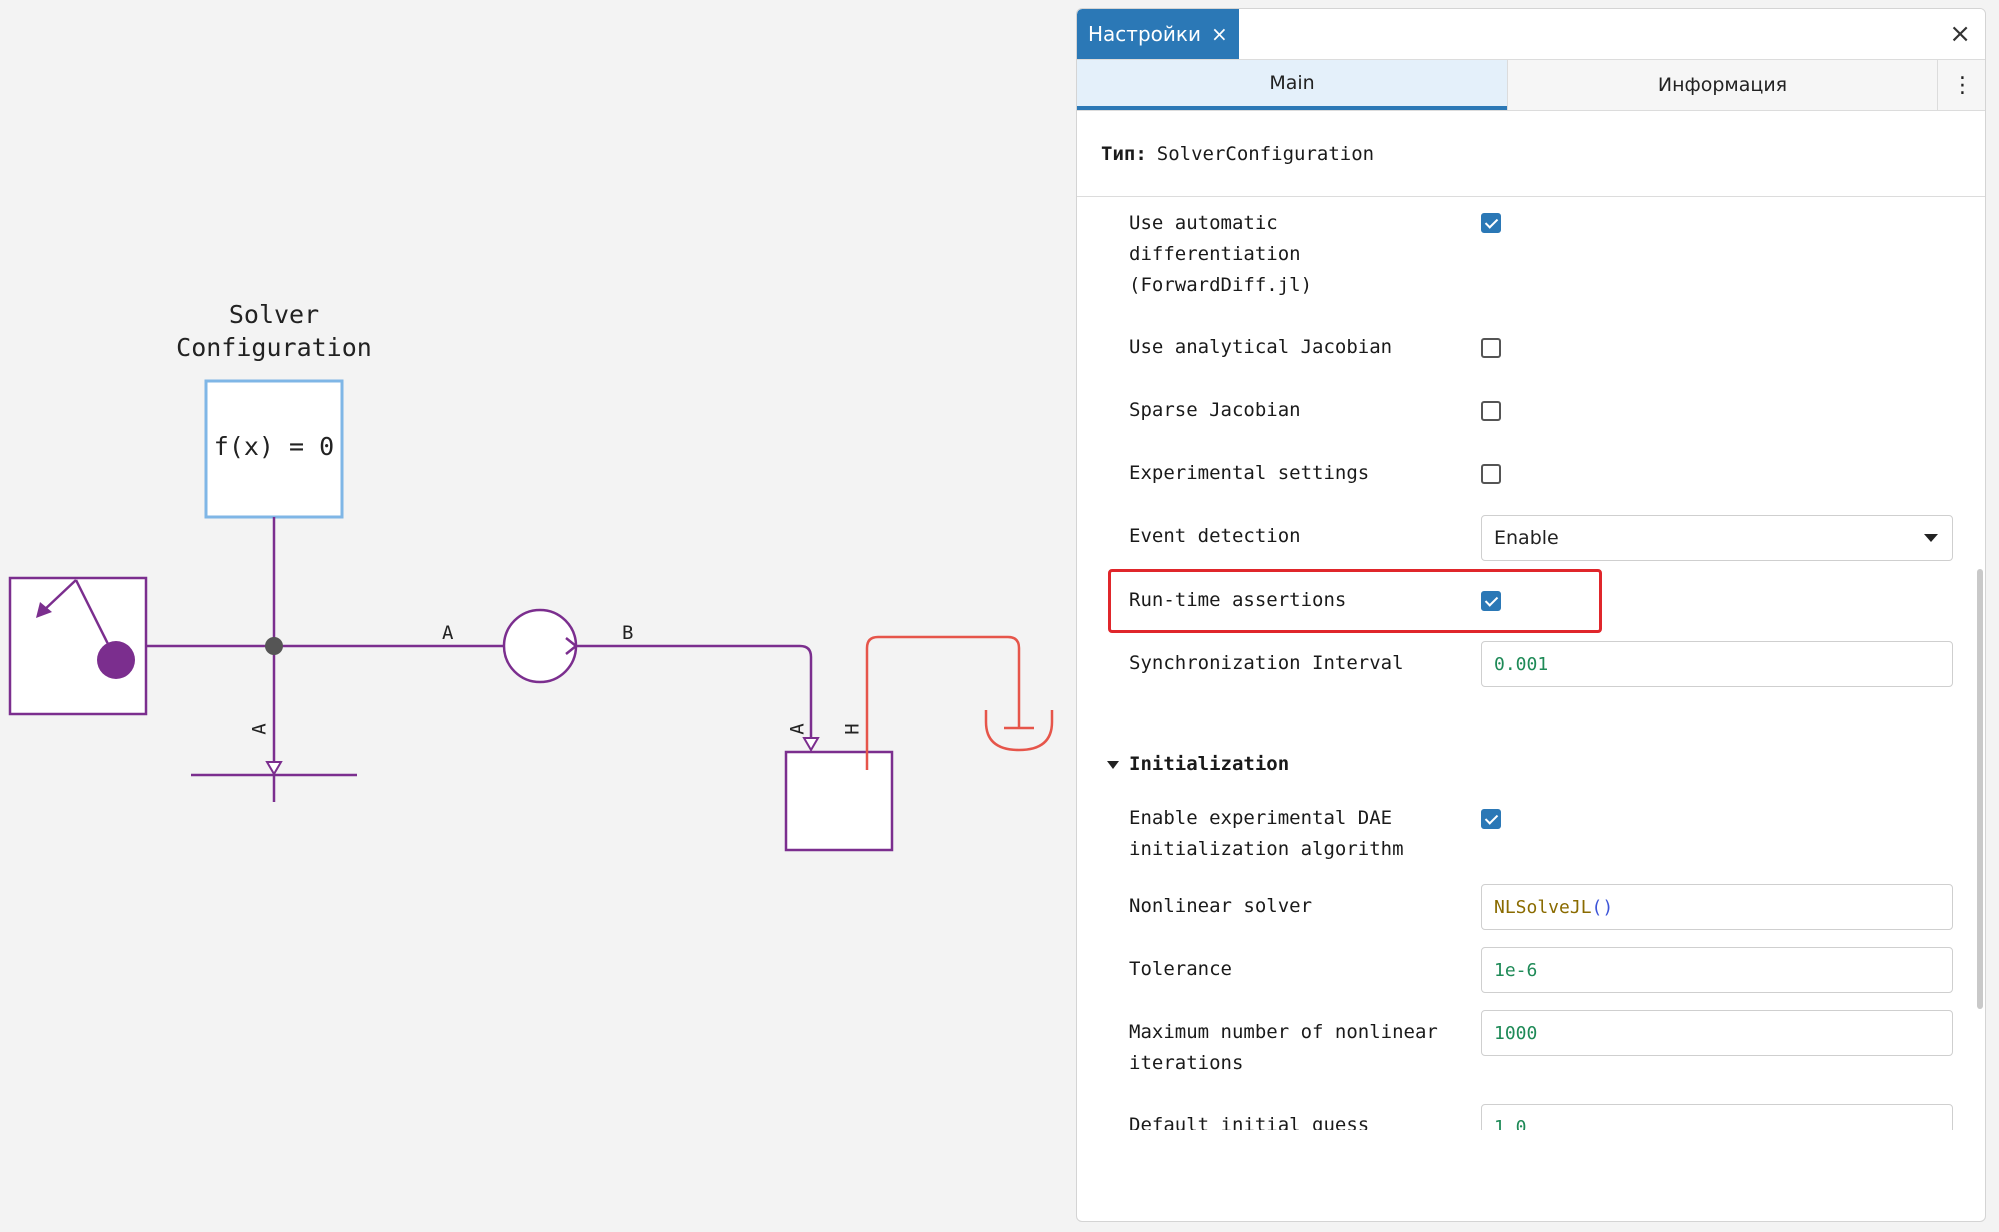  Describe the element at coordinates (1717, 1117) in the screenshot. I see `initial-guess-input: 1.0` at that location.